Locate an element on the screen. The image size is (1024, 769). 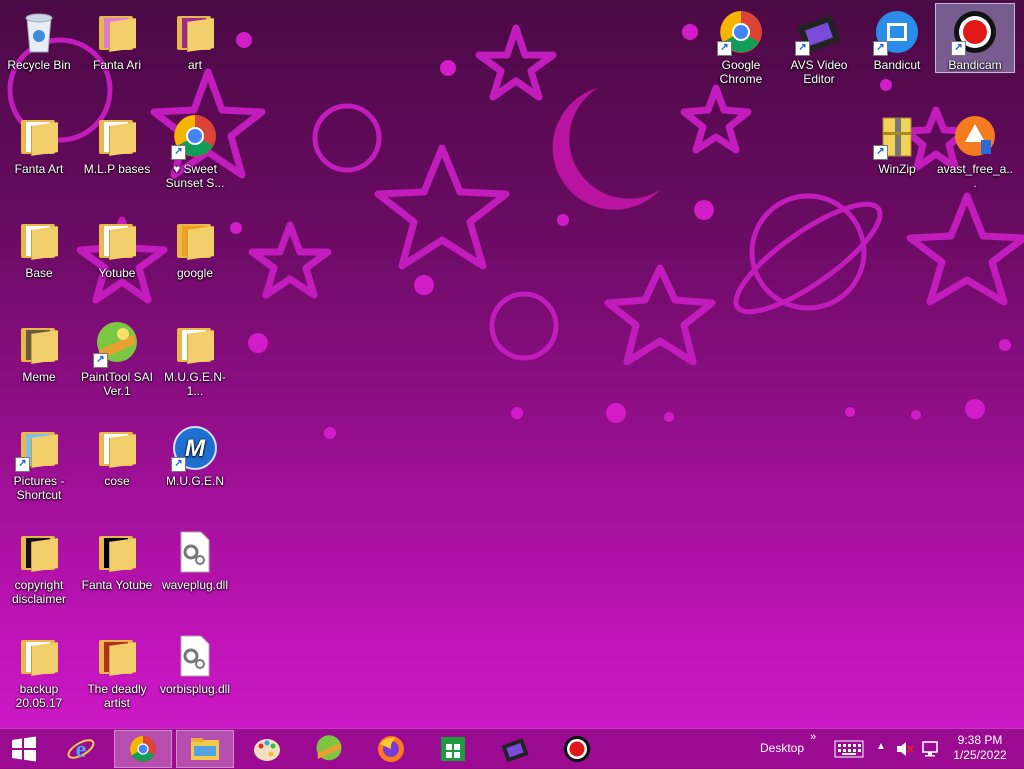
chrome-icon is located at coordinates (143, 749).